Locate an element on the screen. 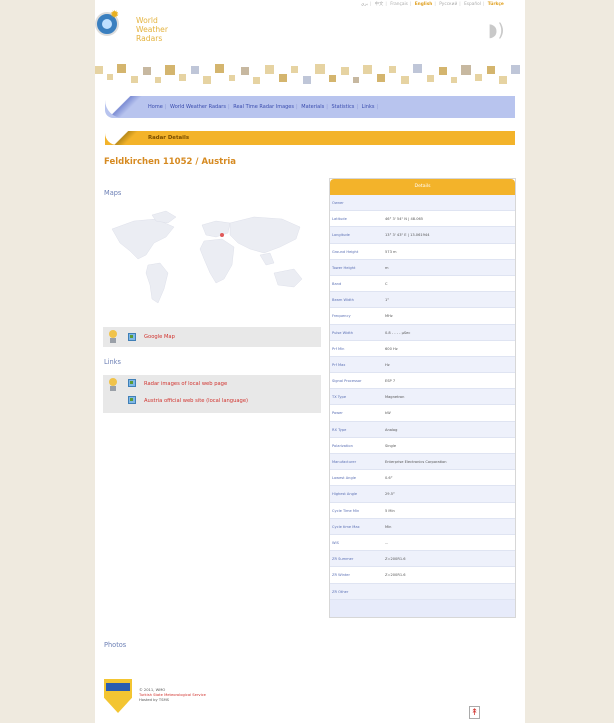 The image size is (614, 723). details-row-label: Ground Height is located at coordinates (345, 251).